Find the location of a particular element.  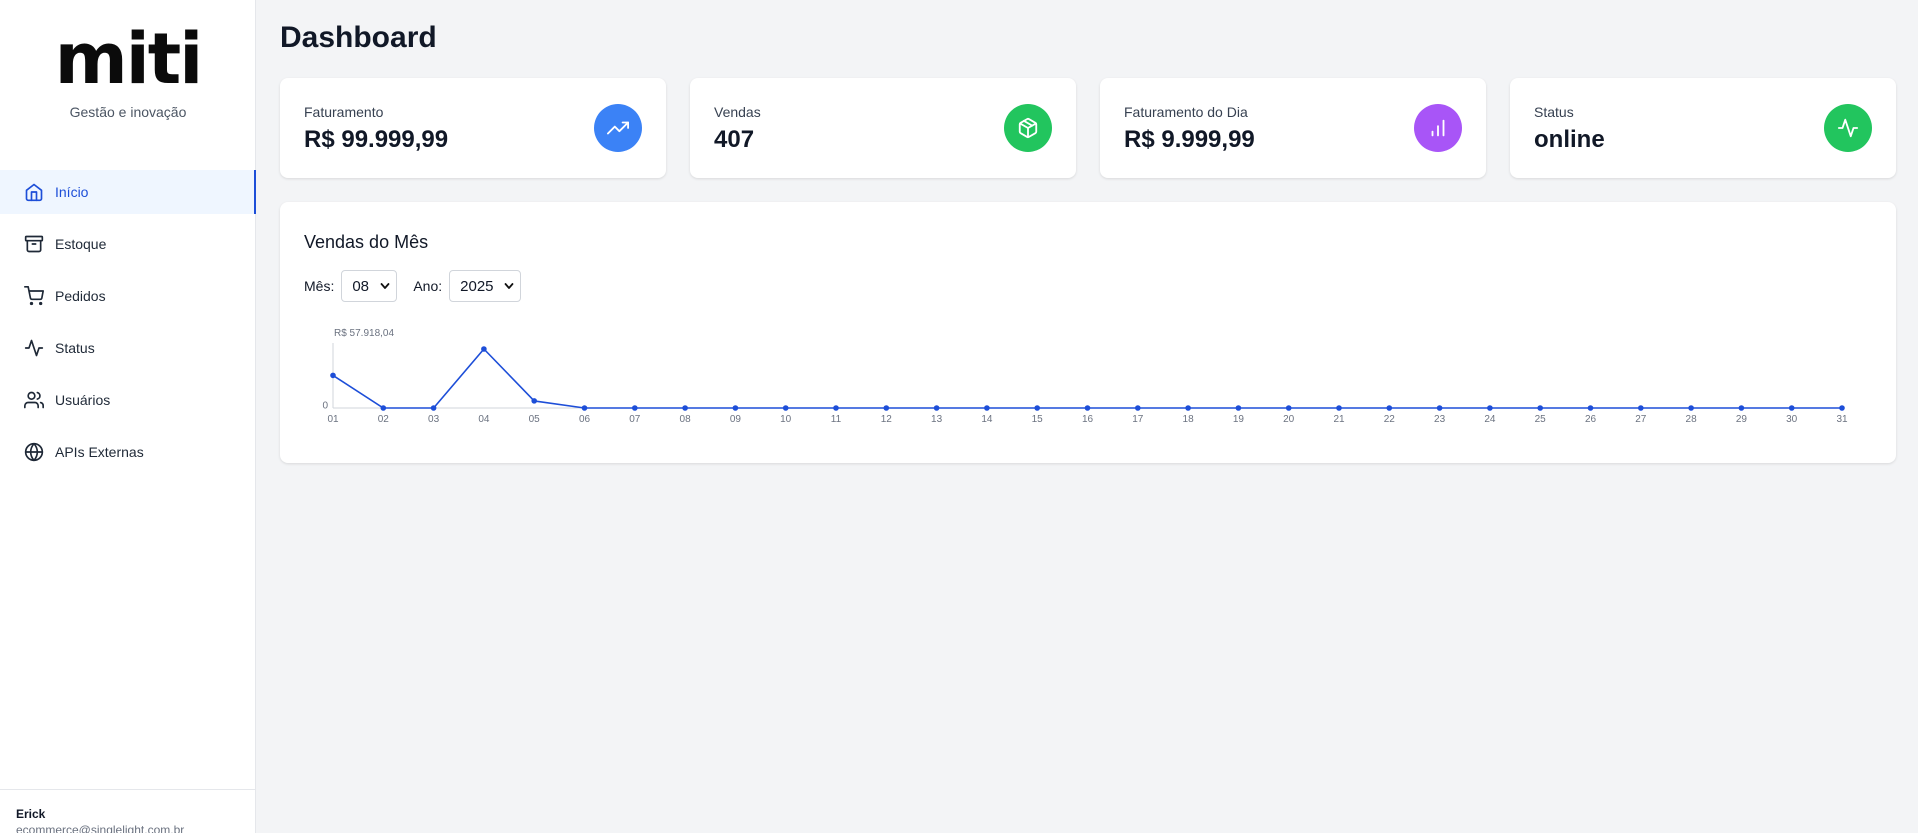

x-tick-label: 23 is located at coordinates (1440, 419).